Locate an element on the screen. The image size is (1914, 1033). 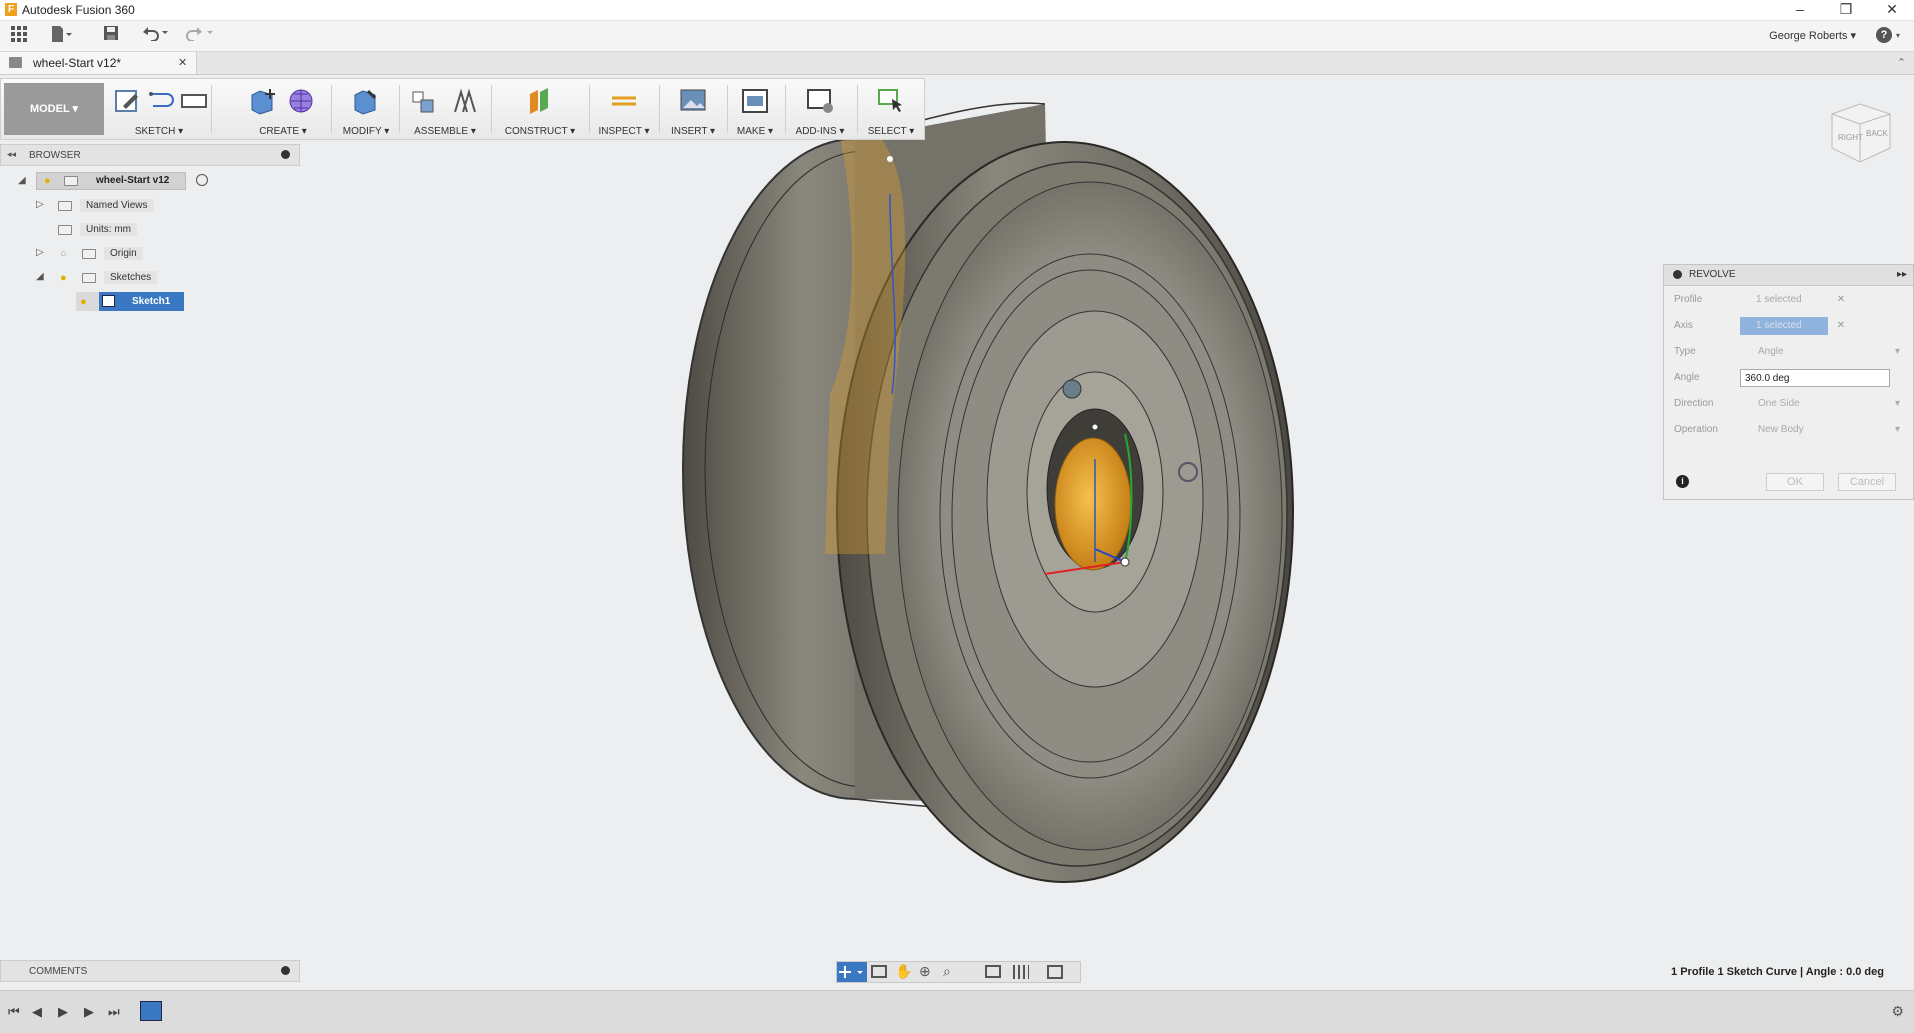
tree-item-sketches: ◢ ● Sketches is located at coordinates (150, 278).